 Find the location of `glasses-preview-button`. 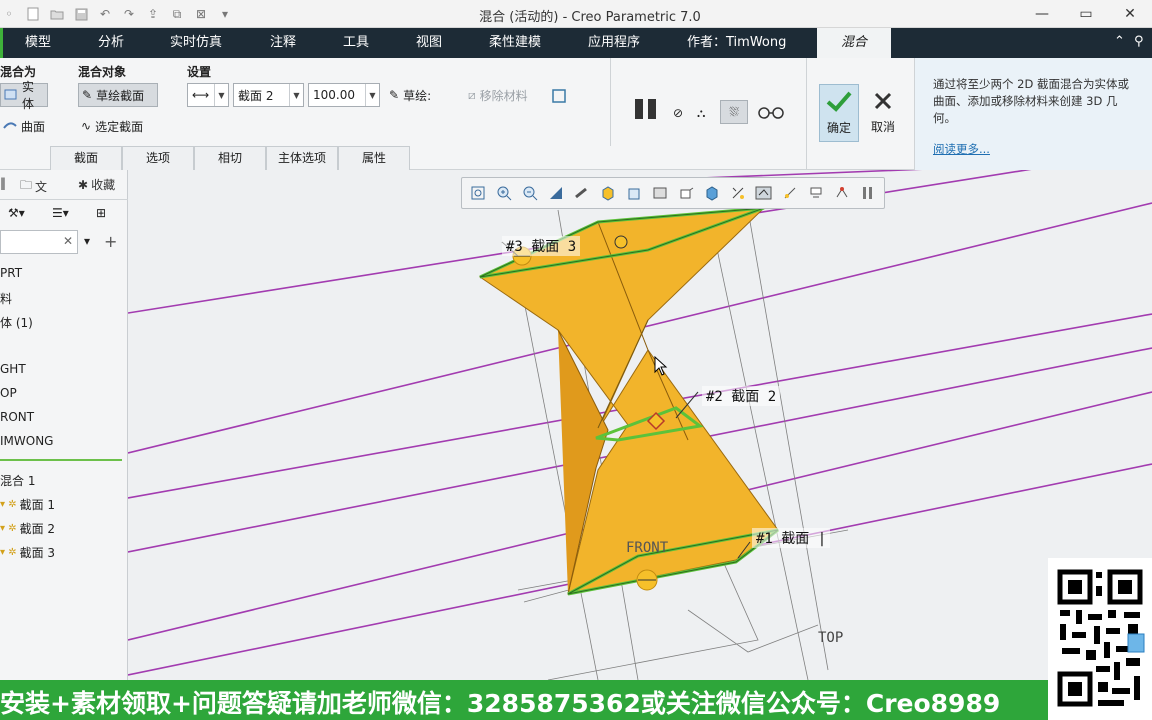

glasses-preview-button is located at coordinates (771, 113).